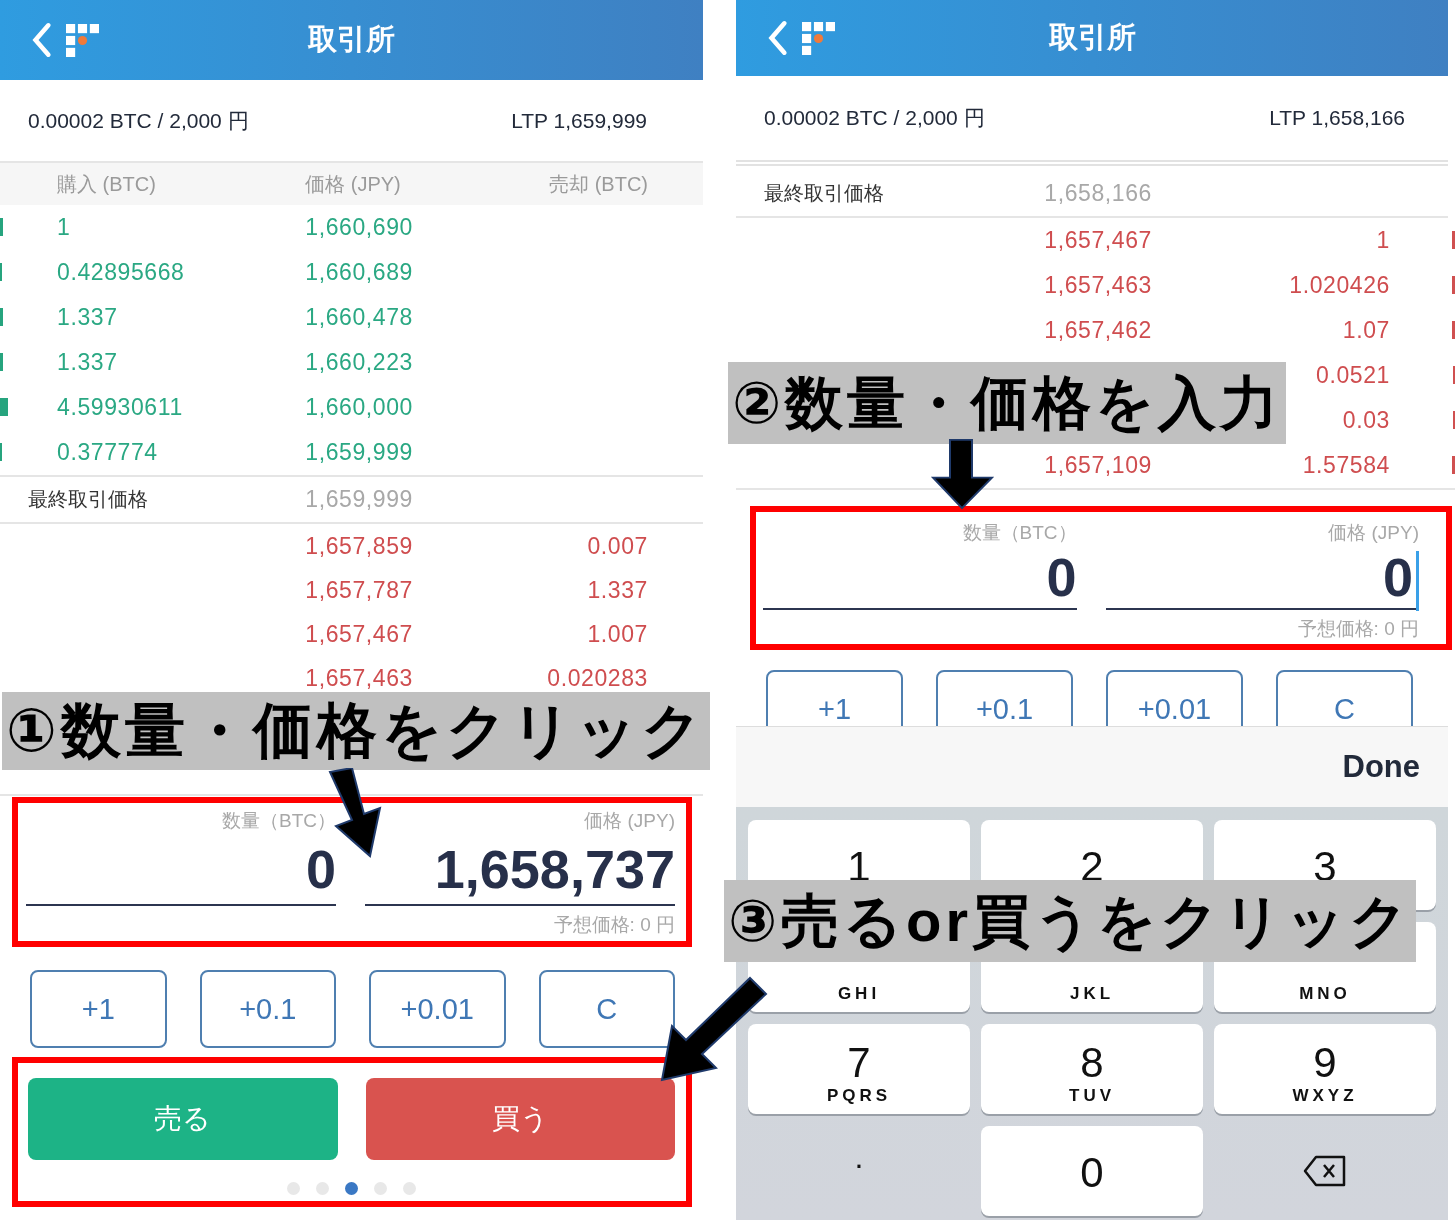 The image size is (1455, 1220). What do you see at coordinates (1381, 767) in the screenshot?
I see `done-button: Done` at bounding box center [1381, 767].